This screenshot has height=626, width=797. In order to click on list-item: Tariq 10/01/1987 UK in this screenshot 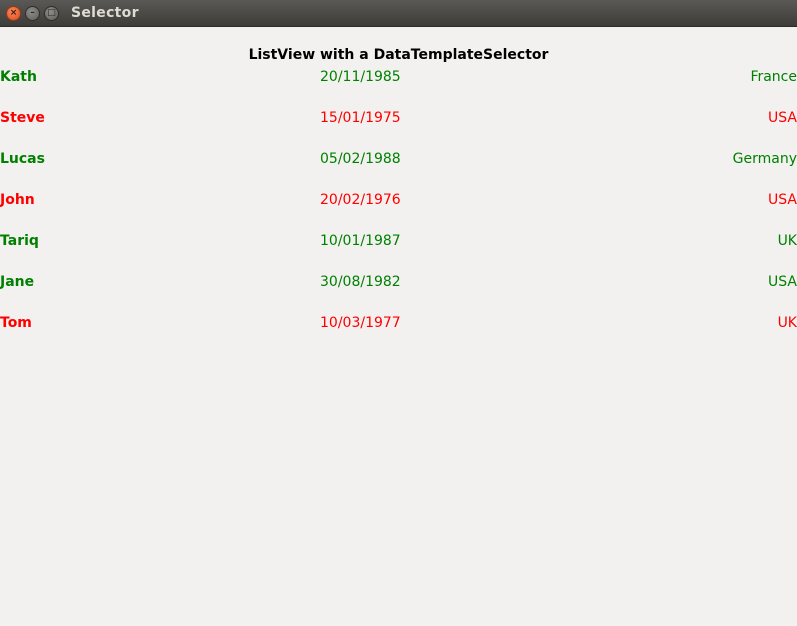, I will do `click(398, 253)`.